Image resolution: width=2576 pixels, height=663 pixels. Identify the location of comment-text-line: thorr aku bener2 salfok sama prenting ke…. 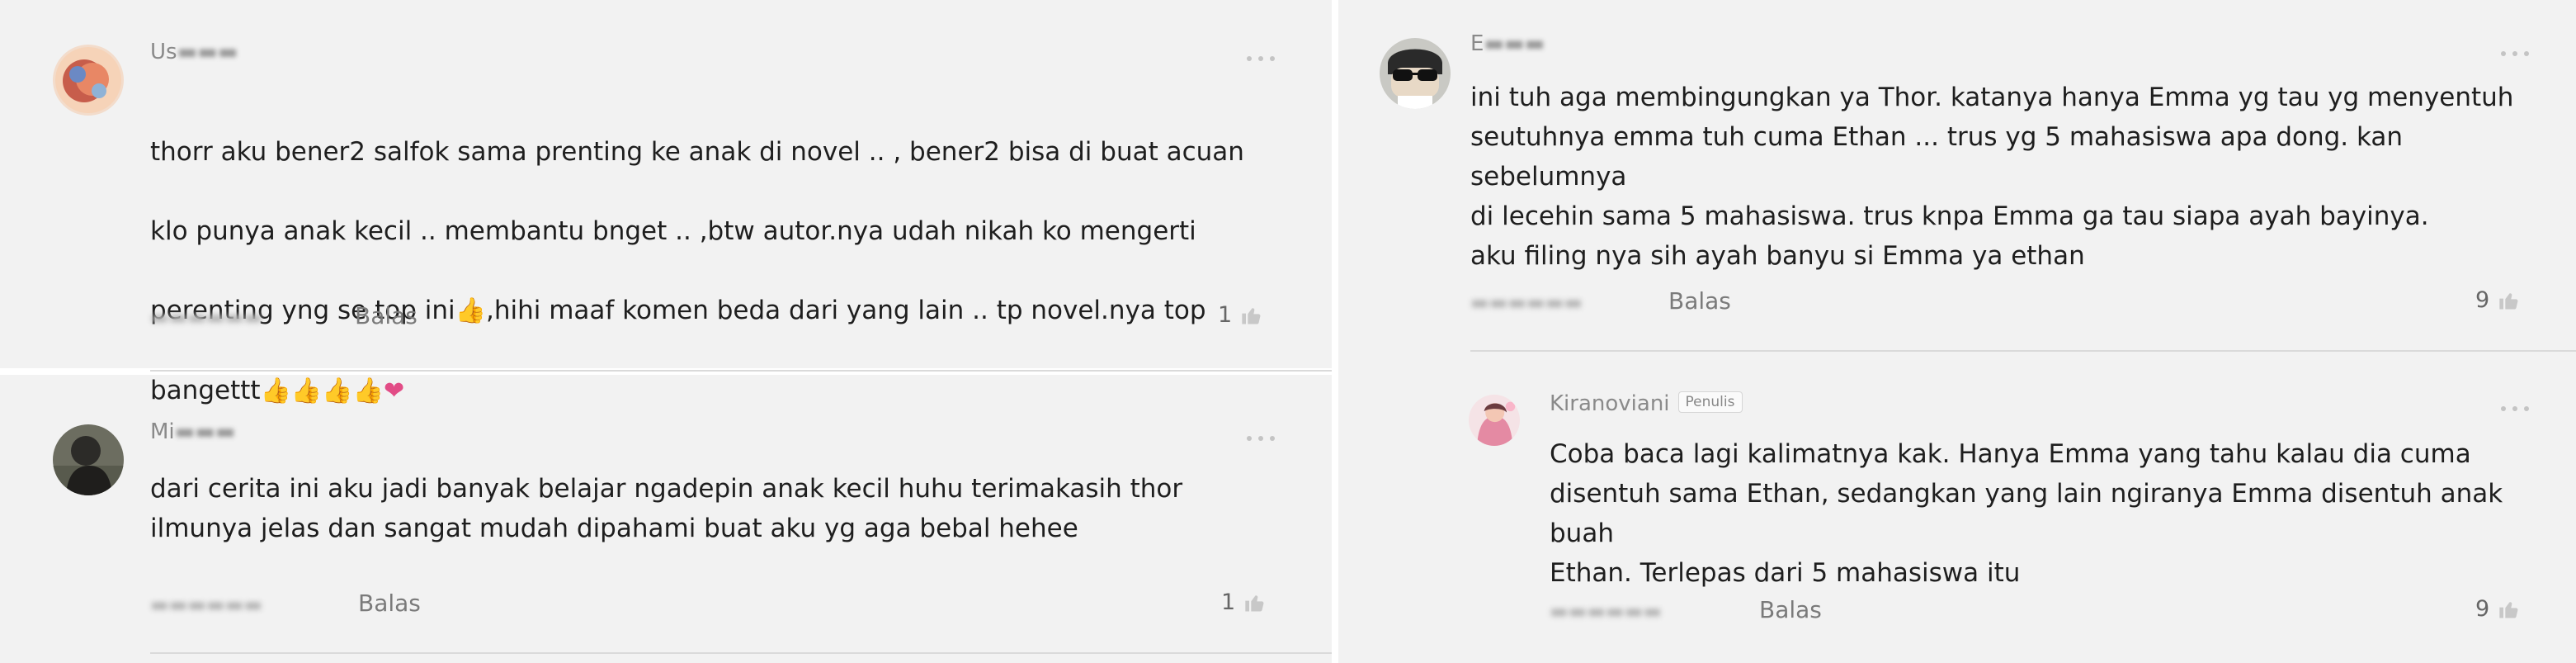
(697, 152).